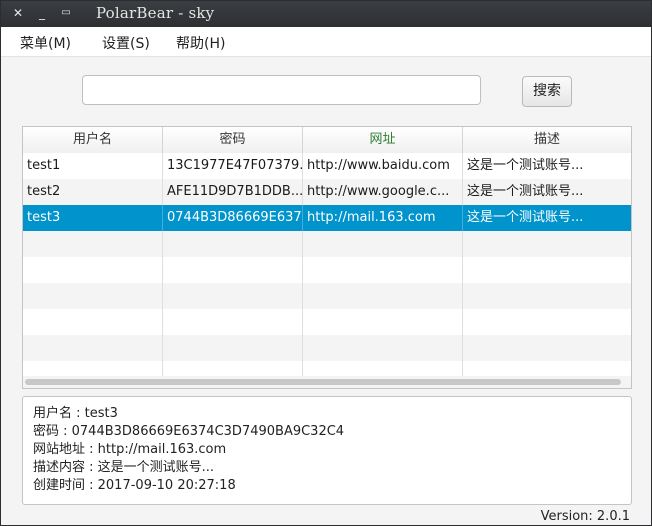  I want to click on menu-help: 帮助(H), so click(200, 43).